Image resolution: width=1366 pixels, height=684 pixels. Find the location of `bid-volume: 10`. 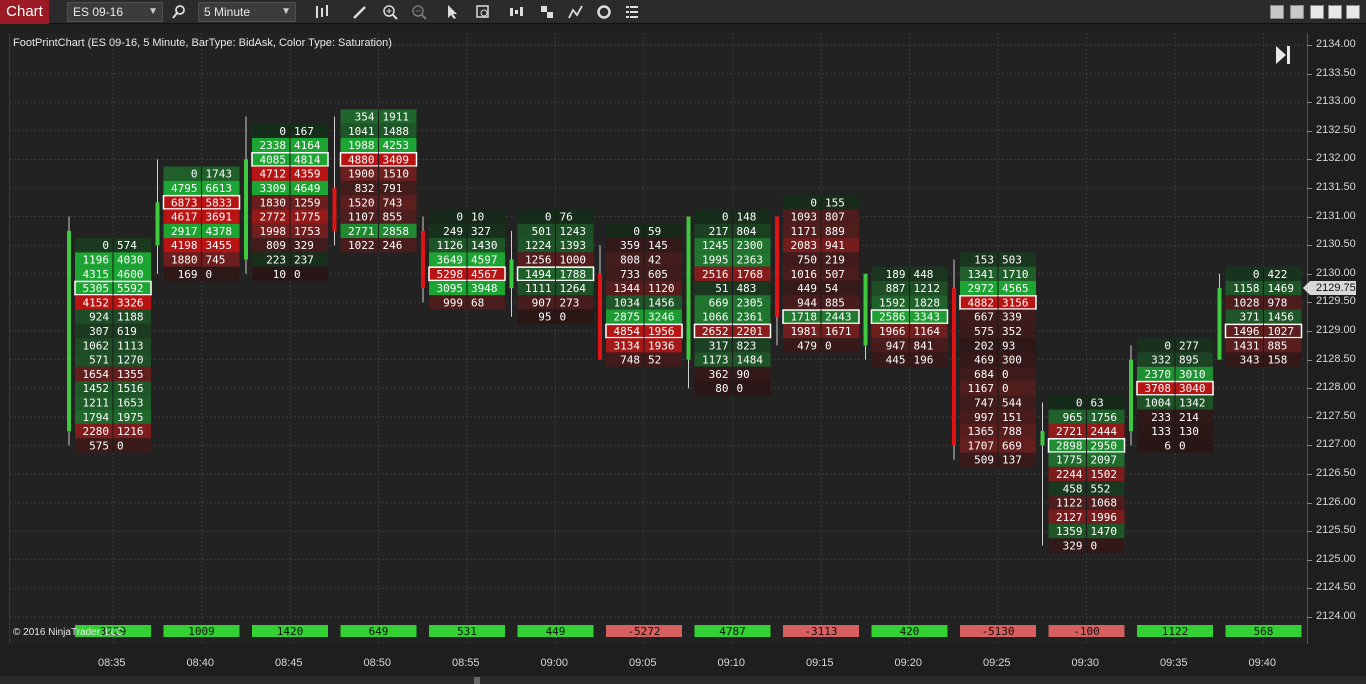

bid-volume: 10 is located at coordinates (279, 274).